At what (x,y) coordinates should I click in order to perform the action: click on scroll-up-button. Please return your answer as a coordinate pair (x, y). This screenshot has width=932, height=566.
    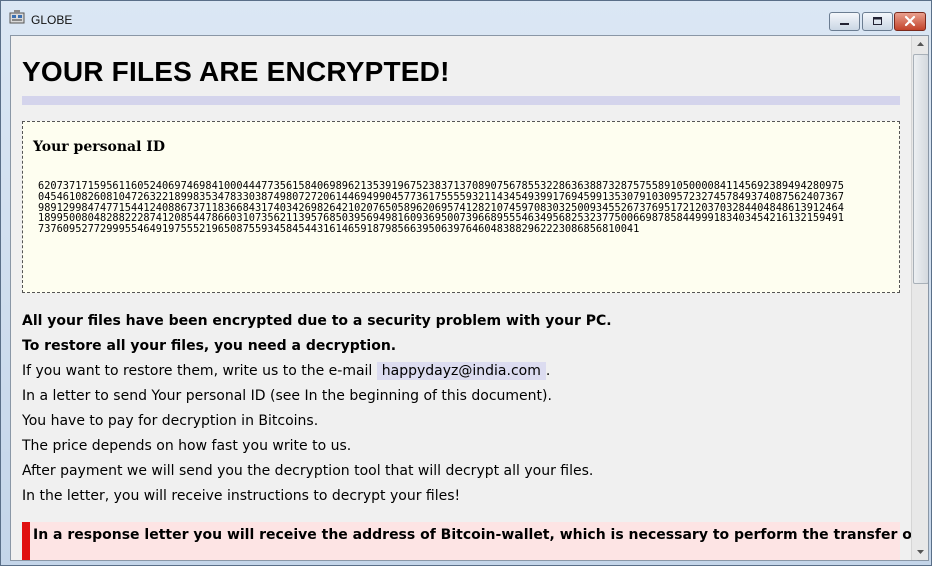
    Looking at the image, I should click on (920, 44).